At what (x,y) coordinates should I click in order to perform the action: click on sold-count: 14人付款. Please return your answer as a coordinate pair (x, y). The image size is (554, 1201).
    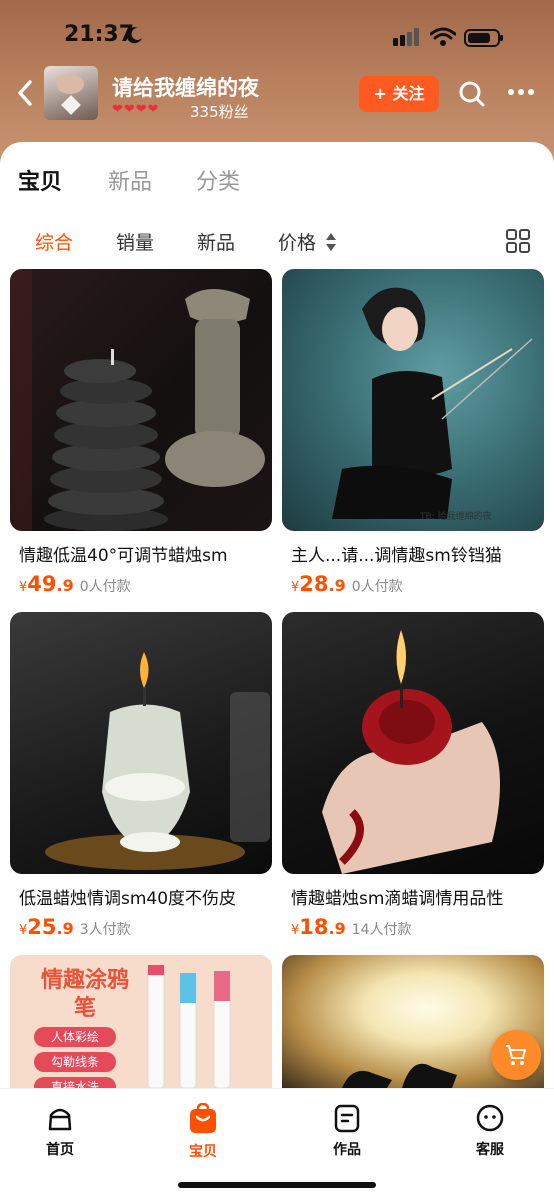
    Looking at the image, I should click on (381, 930).